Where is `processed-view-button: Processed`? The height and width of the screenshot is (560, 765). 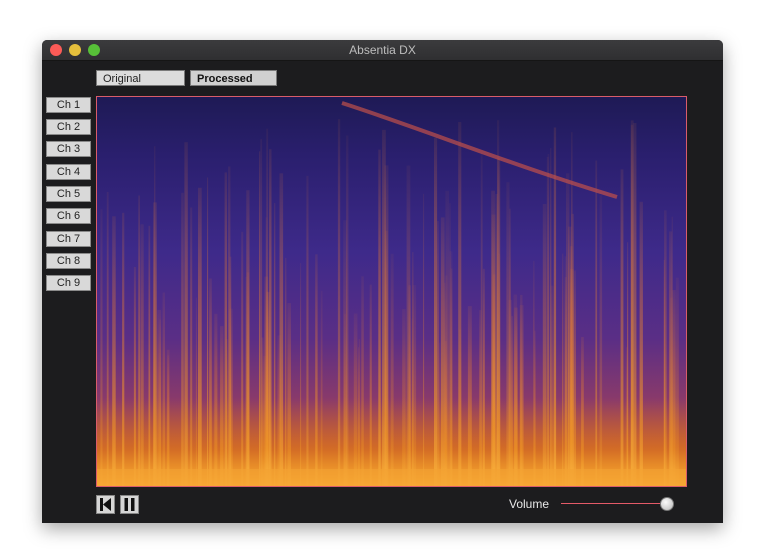
processed-view-button: Processed is located at coordinates (233, 78).